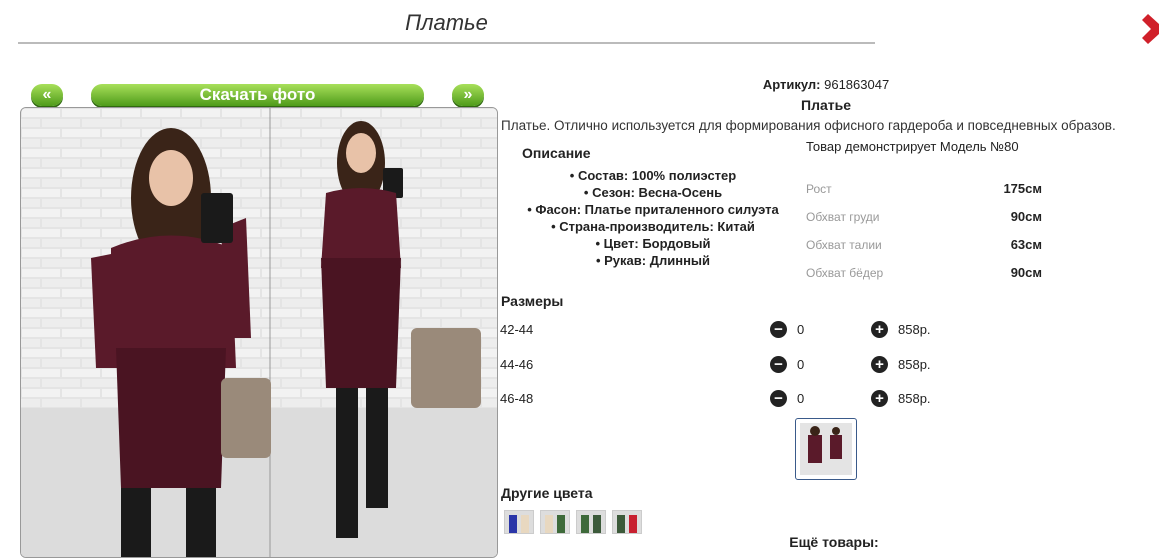  I want to click on description-item: • Страна-производитель: Китай, so click(653, 226).